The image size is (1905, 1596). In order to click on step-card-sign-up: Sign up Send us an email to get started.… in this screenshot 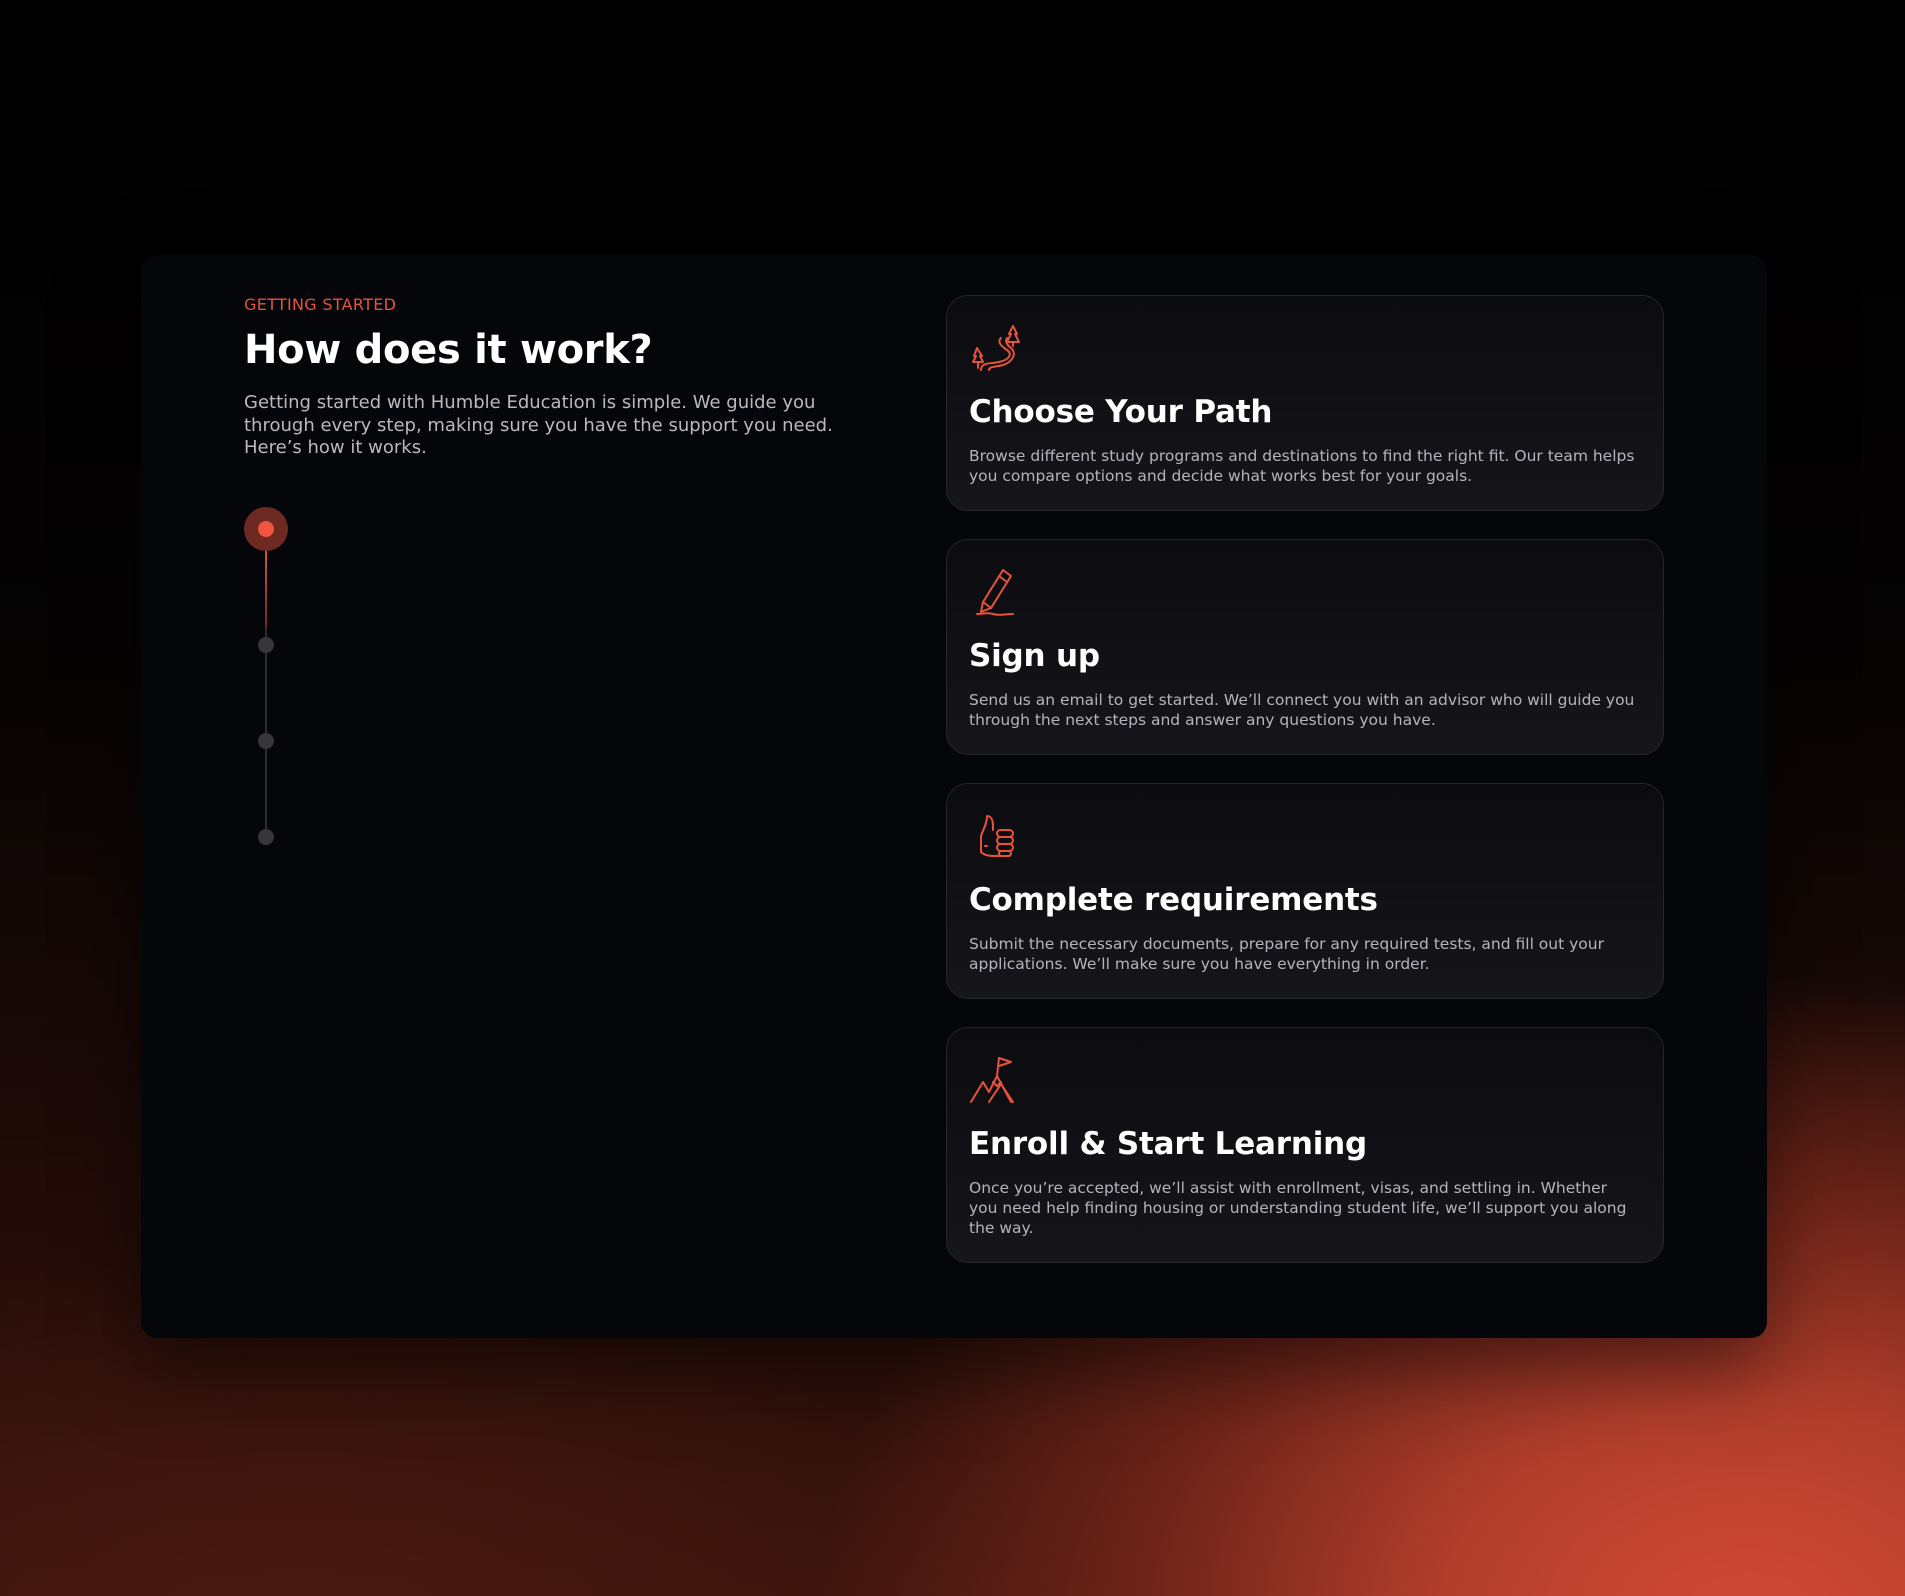, I will do `click(1305, 647)`.